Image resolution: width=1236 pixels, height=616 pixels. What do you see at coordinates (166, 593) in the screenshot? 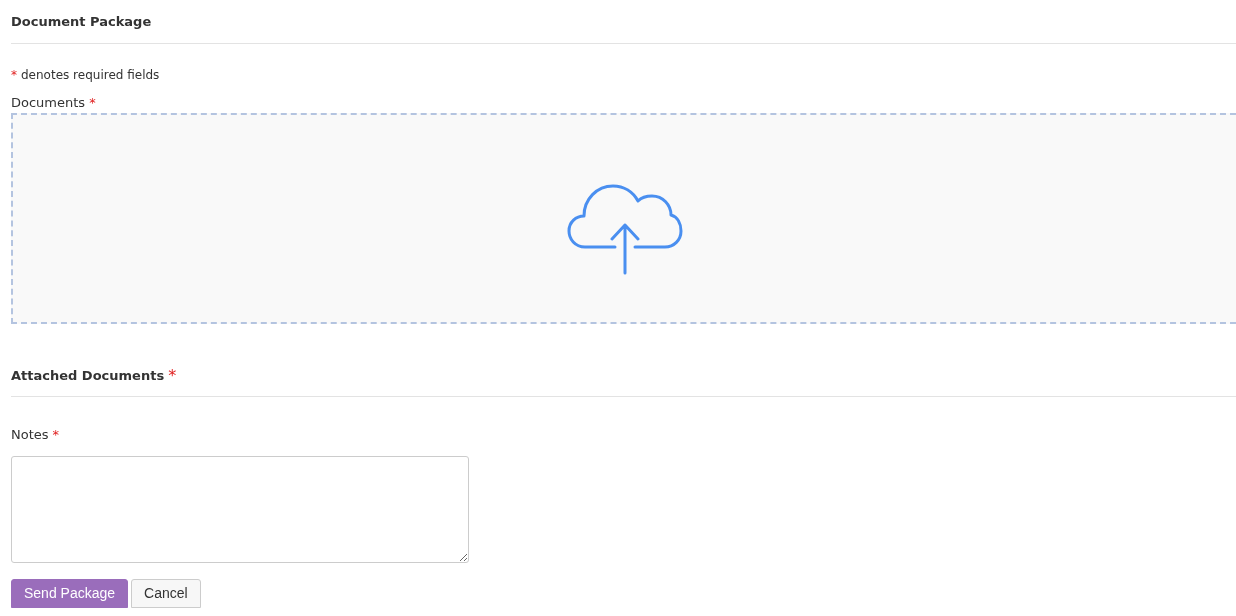
I see `cancel-button: Cancel` at bounding box center [166, 593].